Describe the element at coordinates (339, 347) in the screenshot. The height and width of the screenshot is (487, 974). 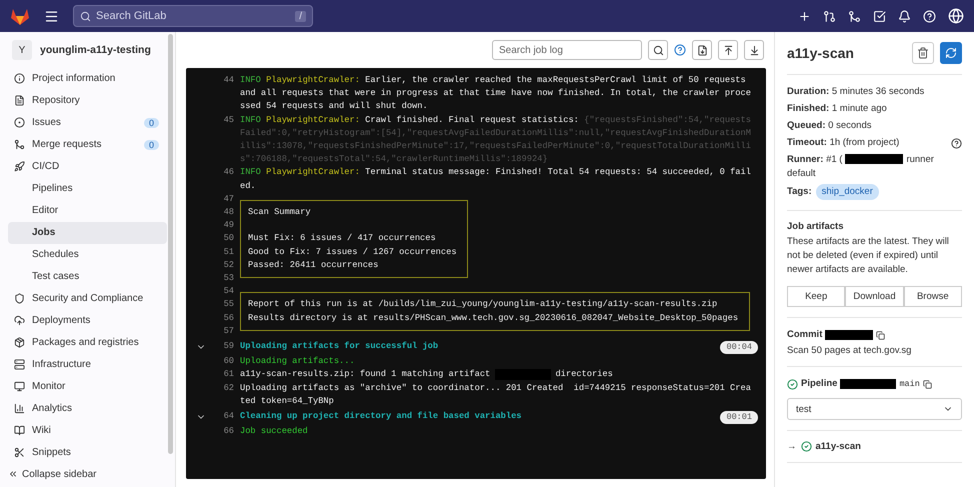
I see `section-header: Uploading artifacts for successful job` at that location.